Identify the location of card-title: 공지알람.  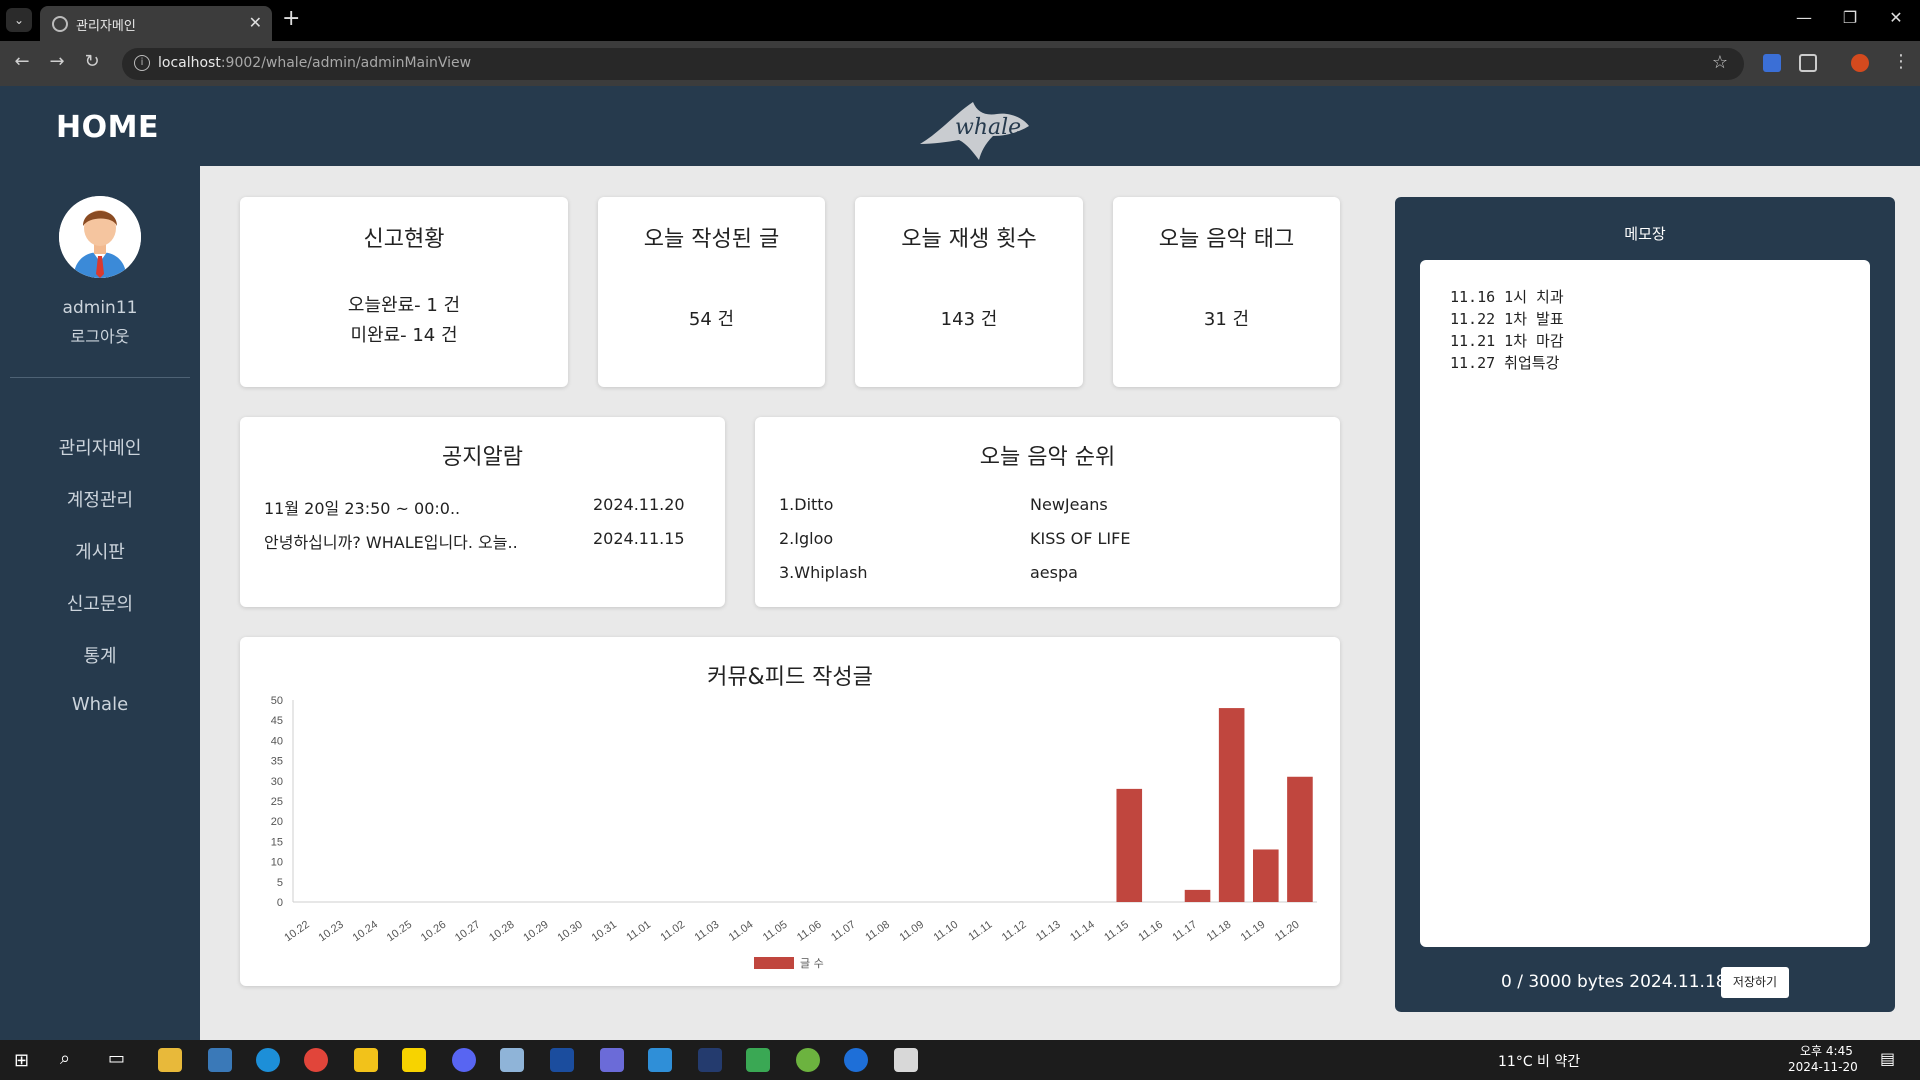
(482, 457).